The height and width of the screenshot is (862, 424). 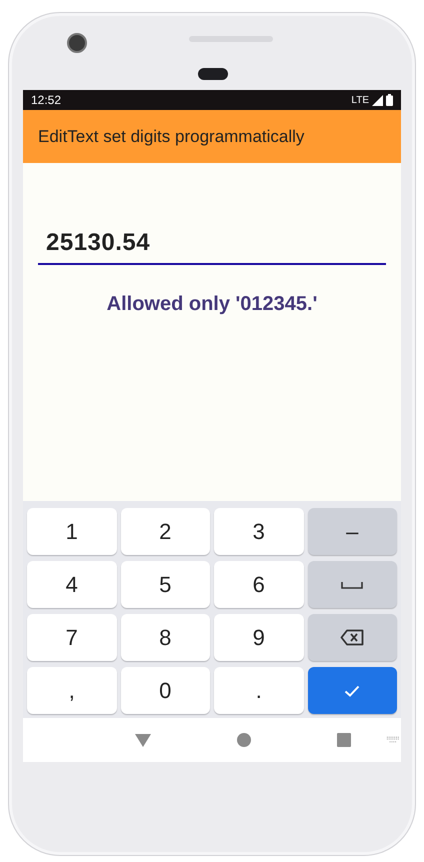 I want to click on key: 4, so click(x=71, y=584).